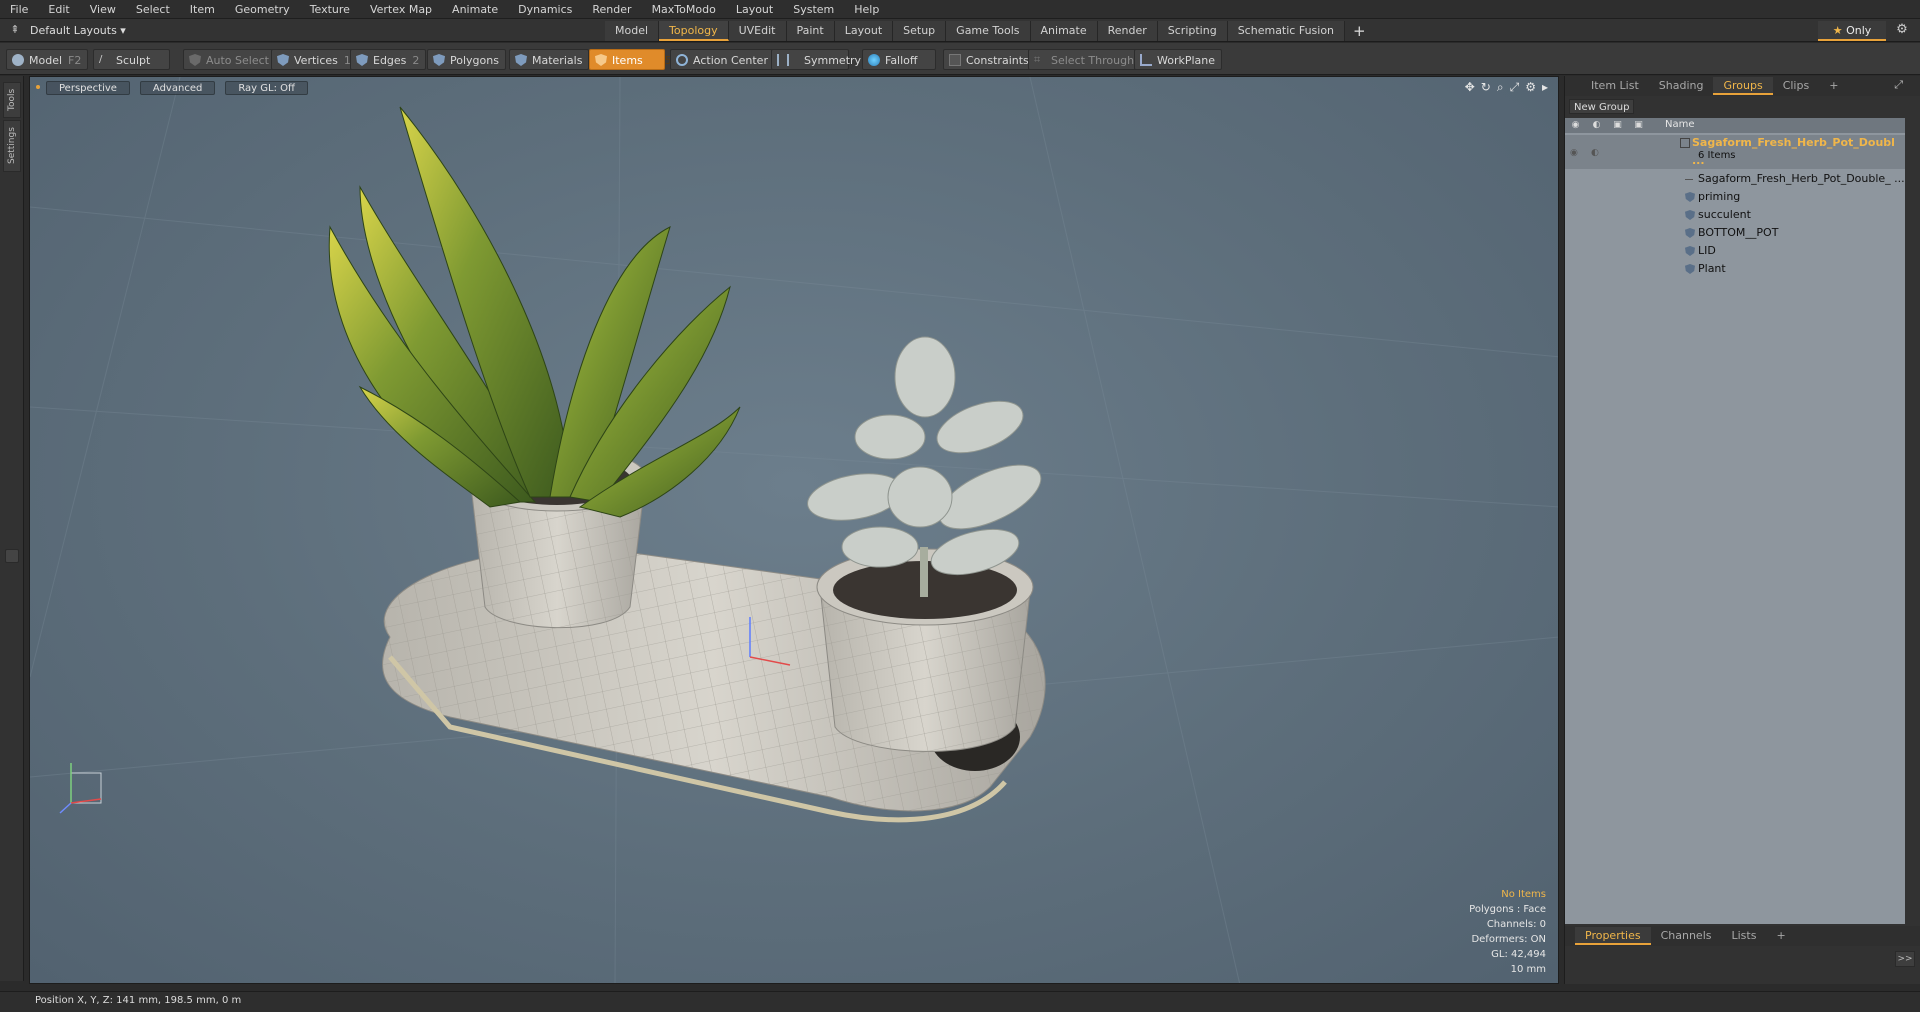 Image resolution: width=1920 pixels, height=1012 pixels. Describe the element at coordinates (1833, 86) in the screenshot. I see `add-panel-tab-icon: +` at that location.